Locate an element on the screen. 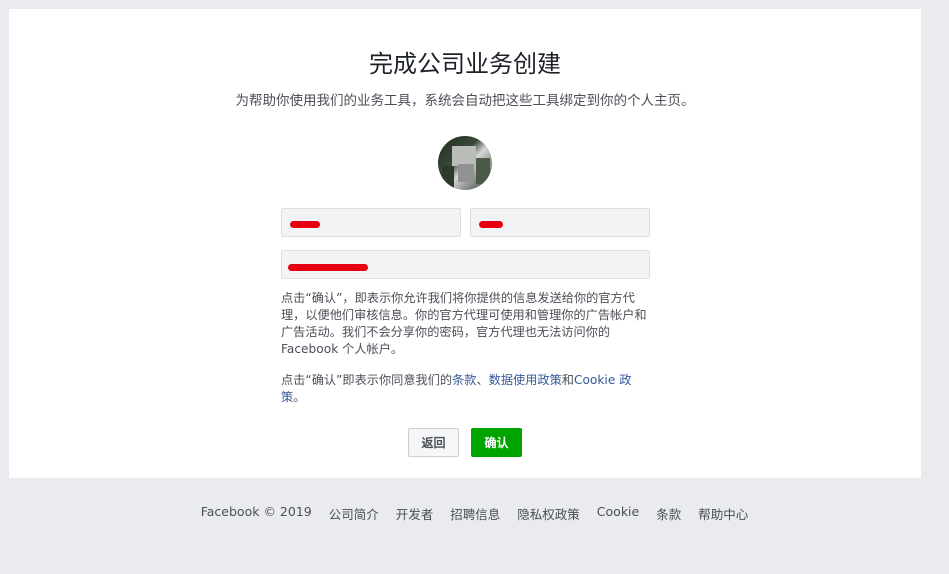 This screenshot has height=574, width=949. footer-link-privacy: 隐私权政策 is located at coordinates (548, 513).